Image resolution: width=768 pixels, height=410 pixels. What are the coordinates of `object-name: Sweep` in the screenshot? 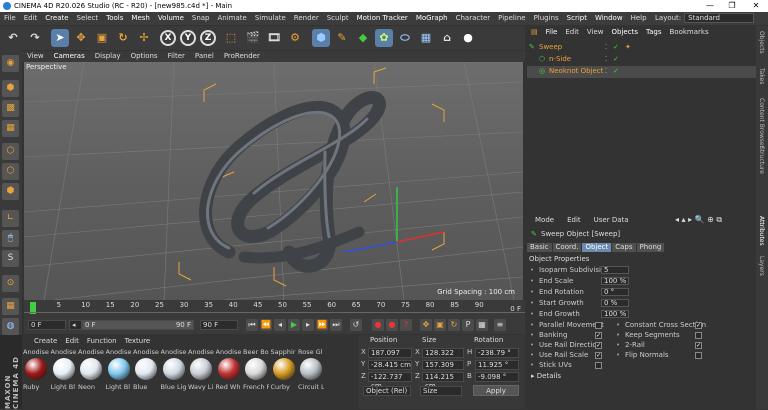 It's located at (550, 47).